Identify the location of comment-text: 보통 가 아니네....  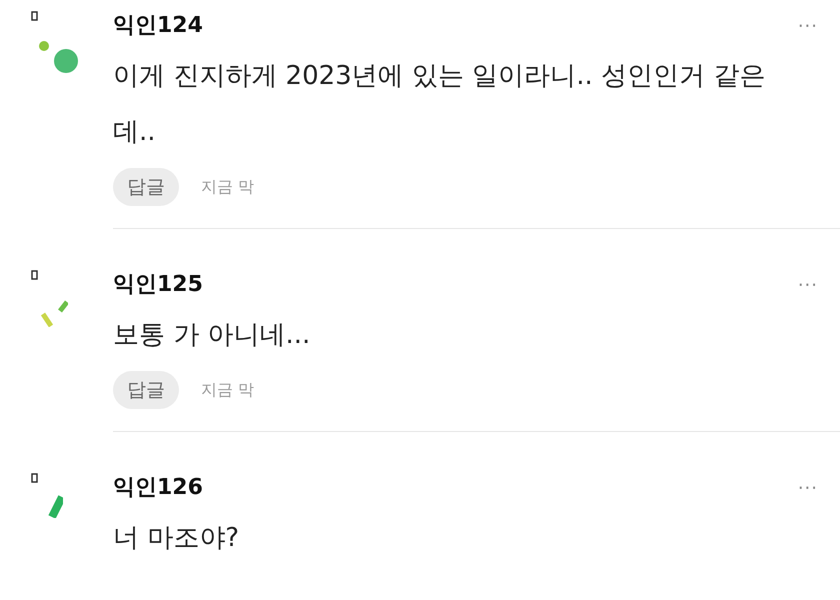
(212, 335).